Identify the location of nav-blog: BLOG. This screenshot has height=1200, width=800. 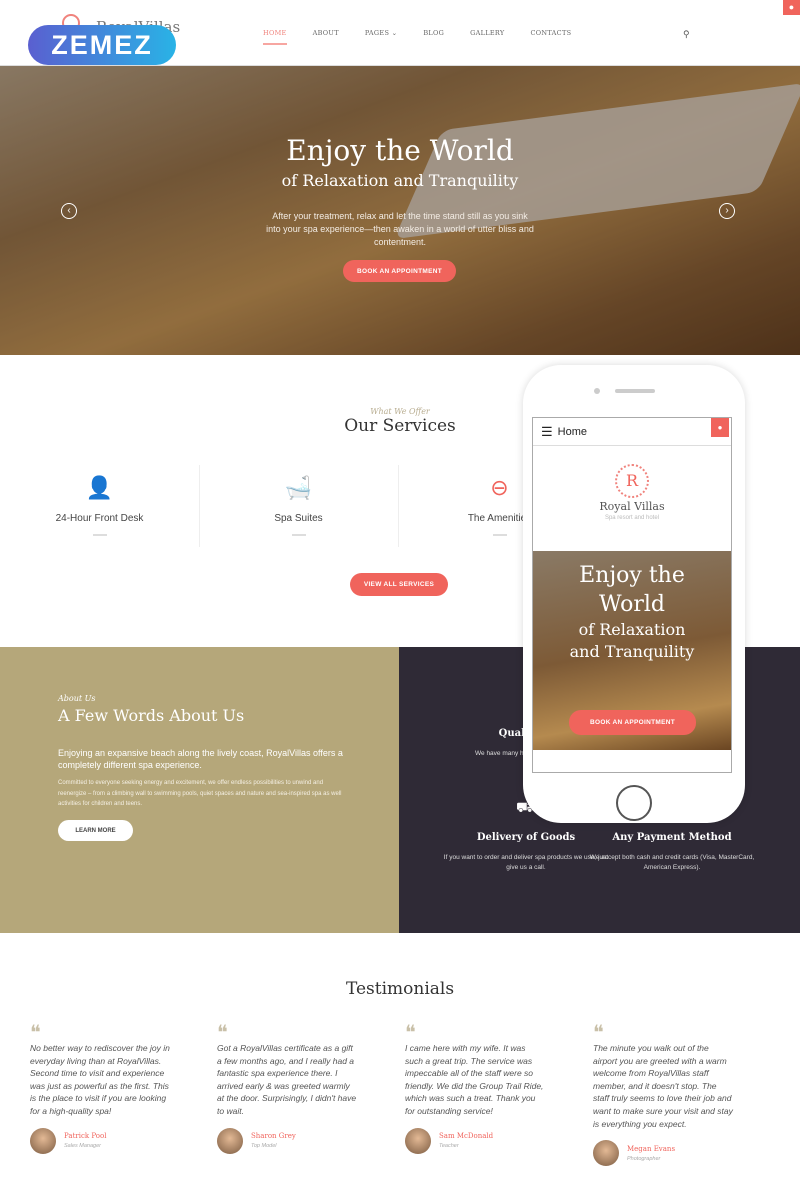
(433, 33).